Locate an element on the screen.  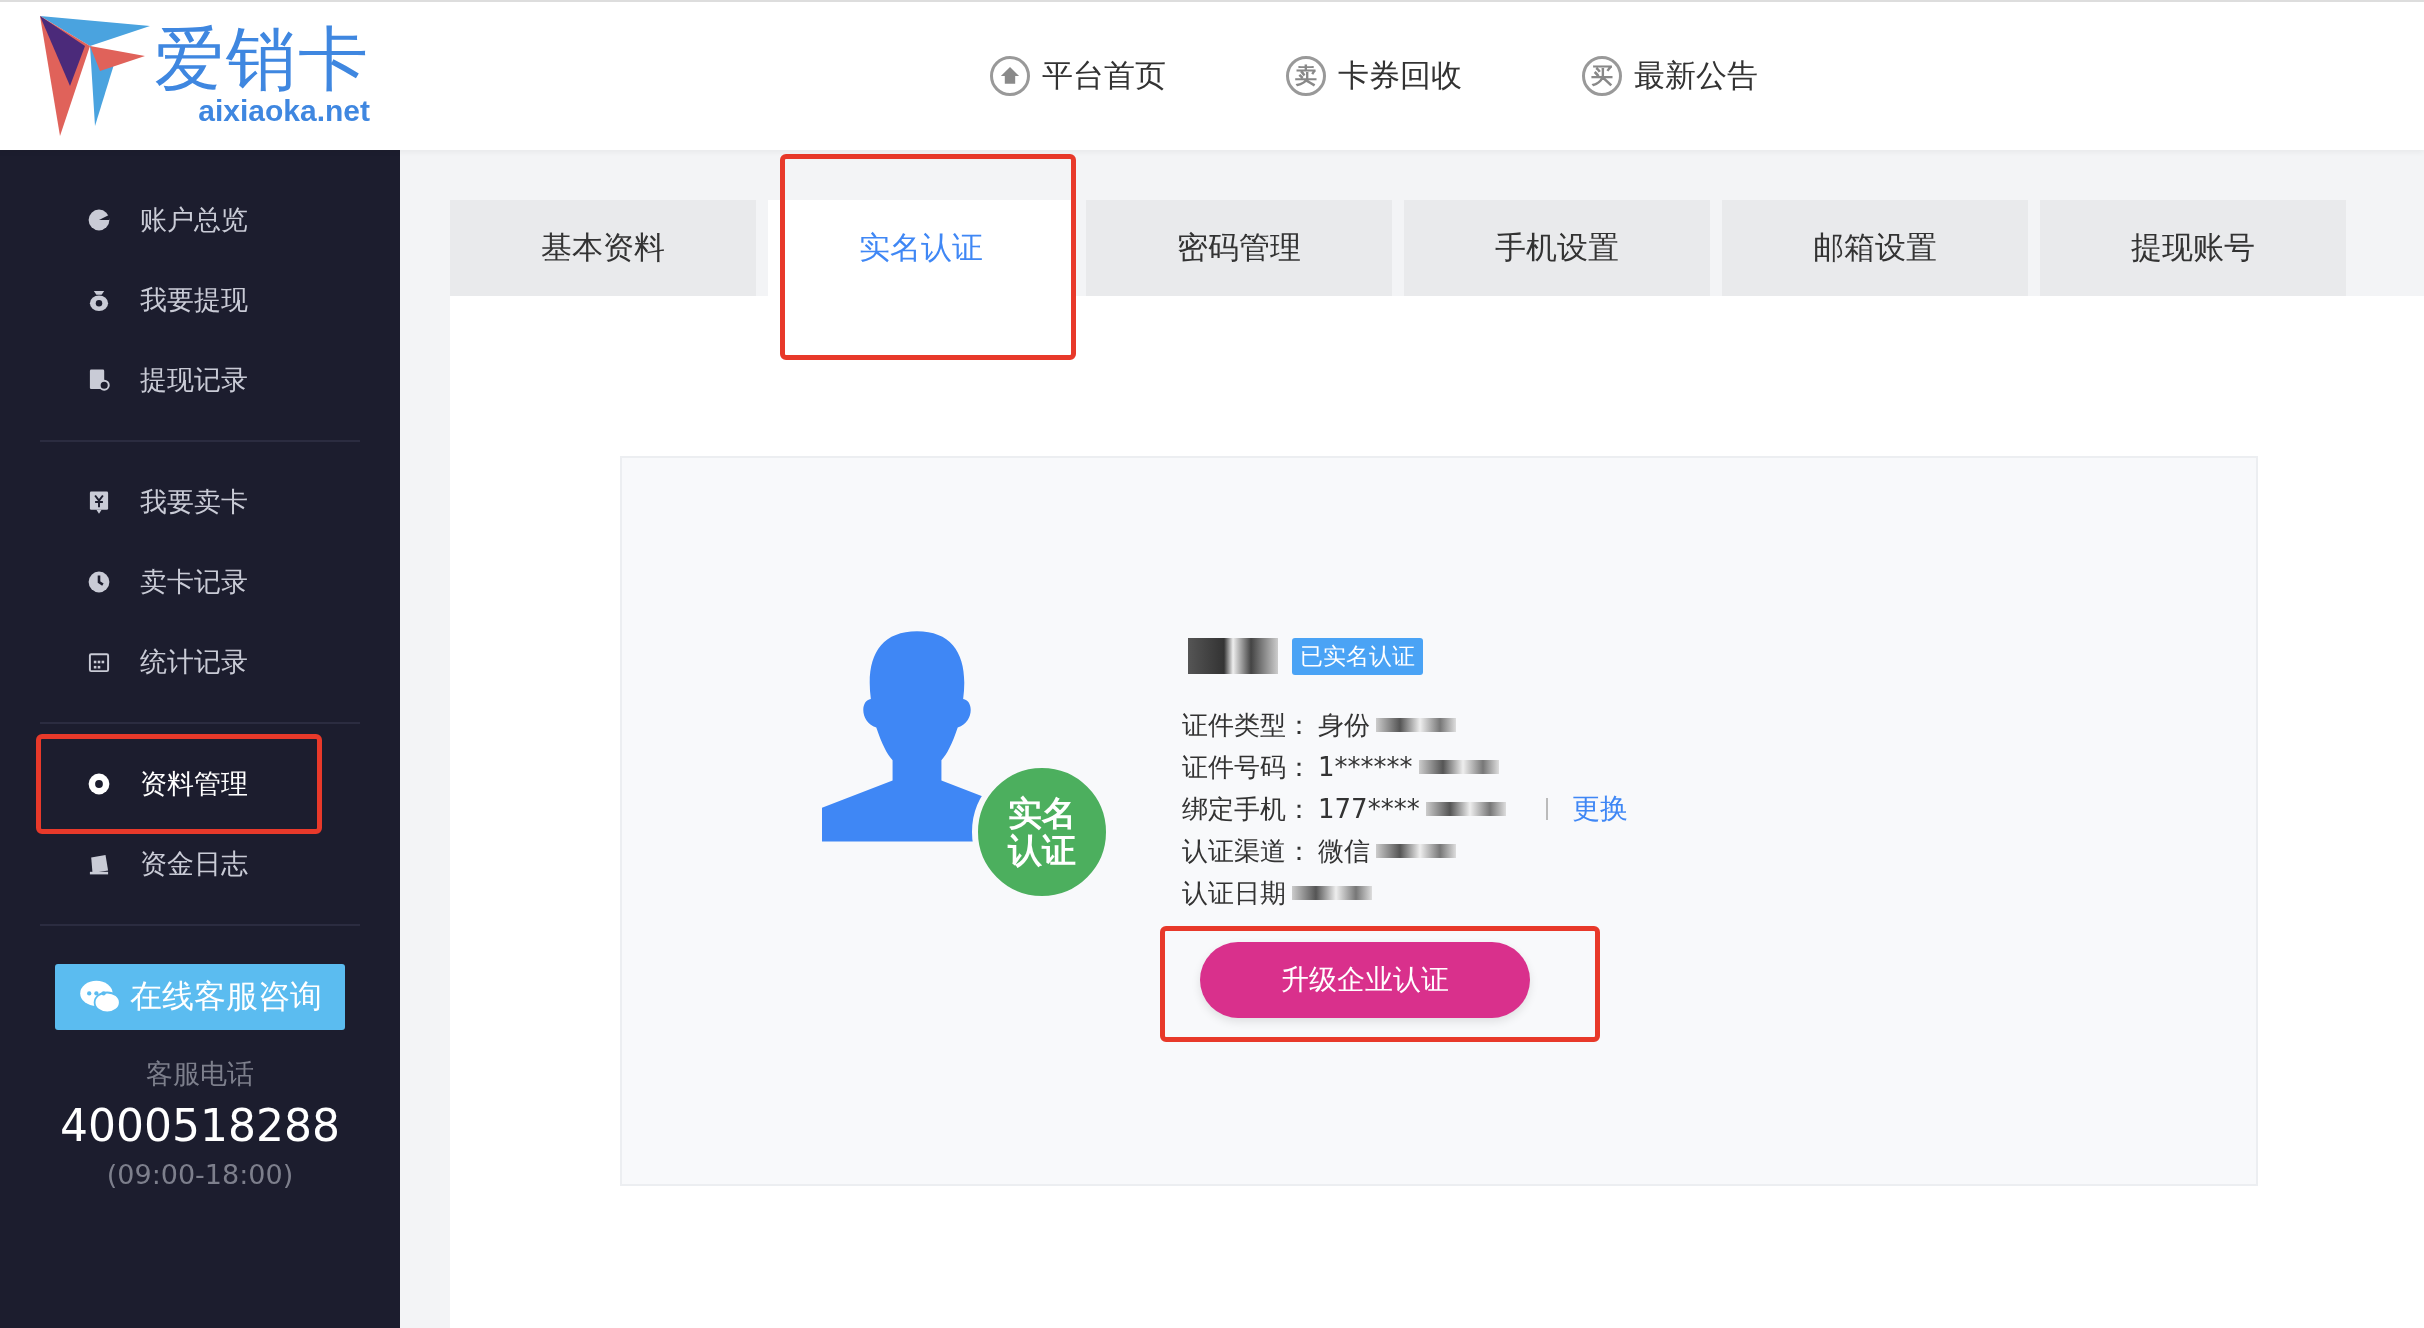
circle-glyph-icon: 买 is located at coordinates (1602, 76).